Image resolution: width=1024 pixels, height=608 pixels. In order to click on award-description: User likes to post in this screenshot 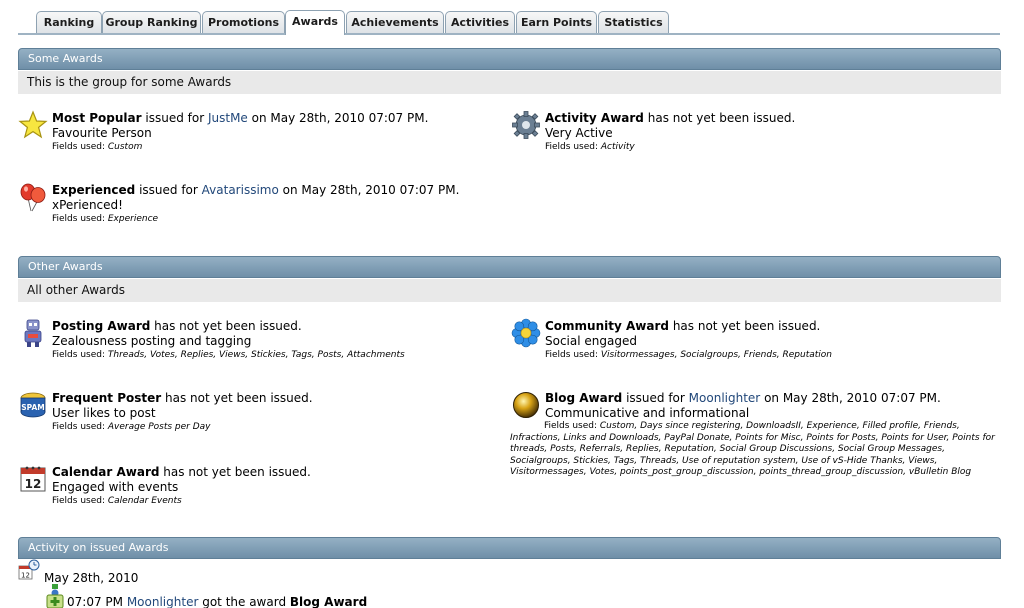, I will do `click(104, 413)`.